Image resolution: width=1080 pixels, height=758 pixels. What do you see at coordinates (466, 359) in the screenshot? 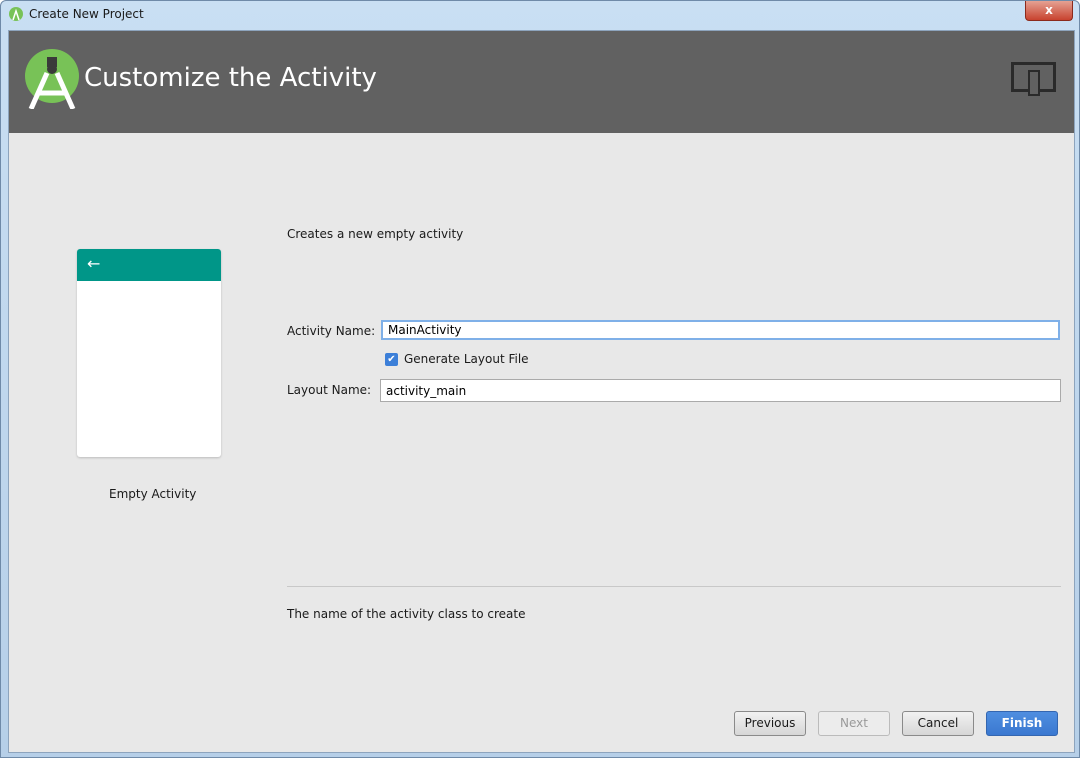
I see `generate-layout-label: Generate Layout File` at bounding box center [466, 359].